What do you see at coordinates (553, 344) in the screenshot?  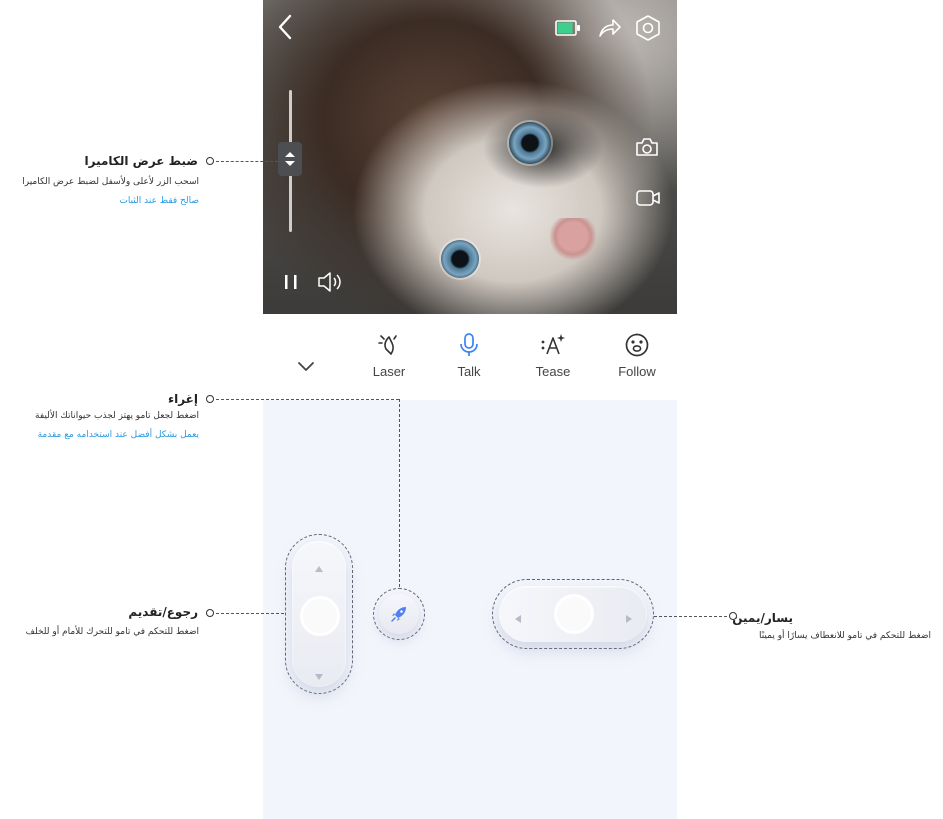 I see `sparkle-text-icon` at bounding box center [553, 344].